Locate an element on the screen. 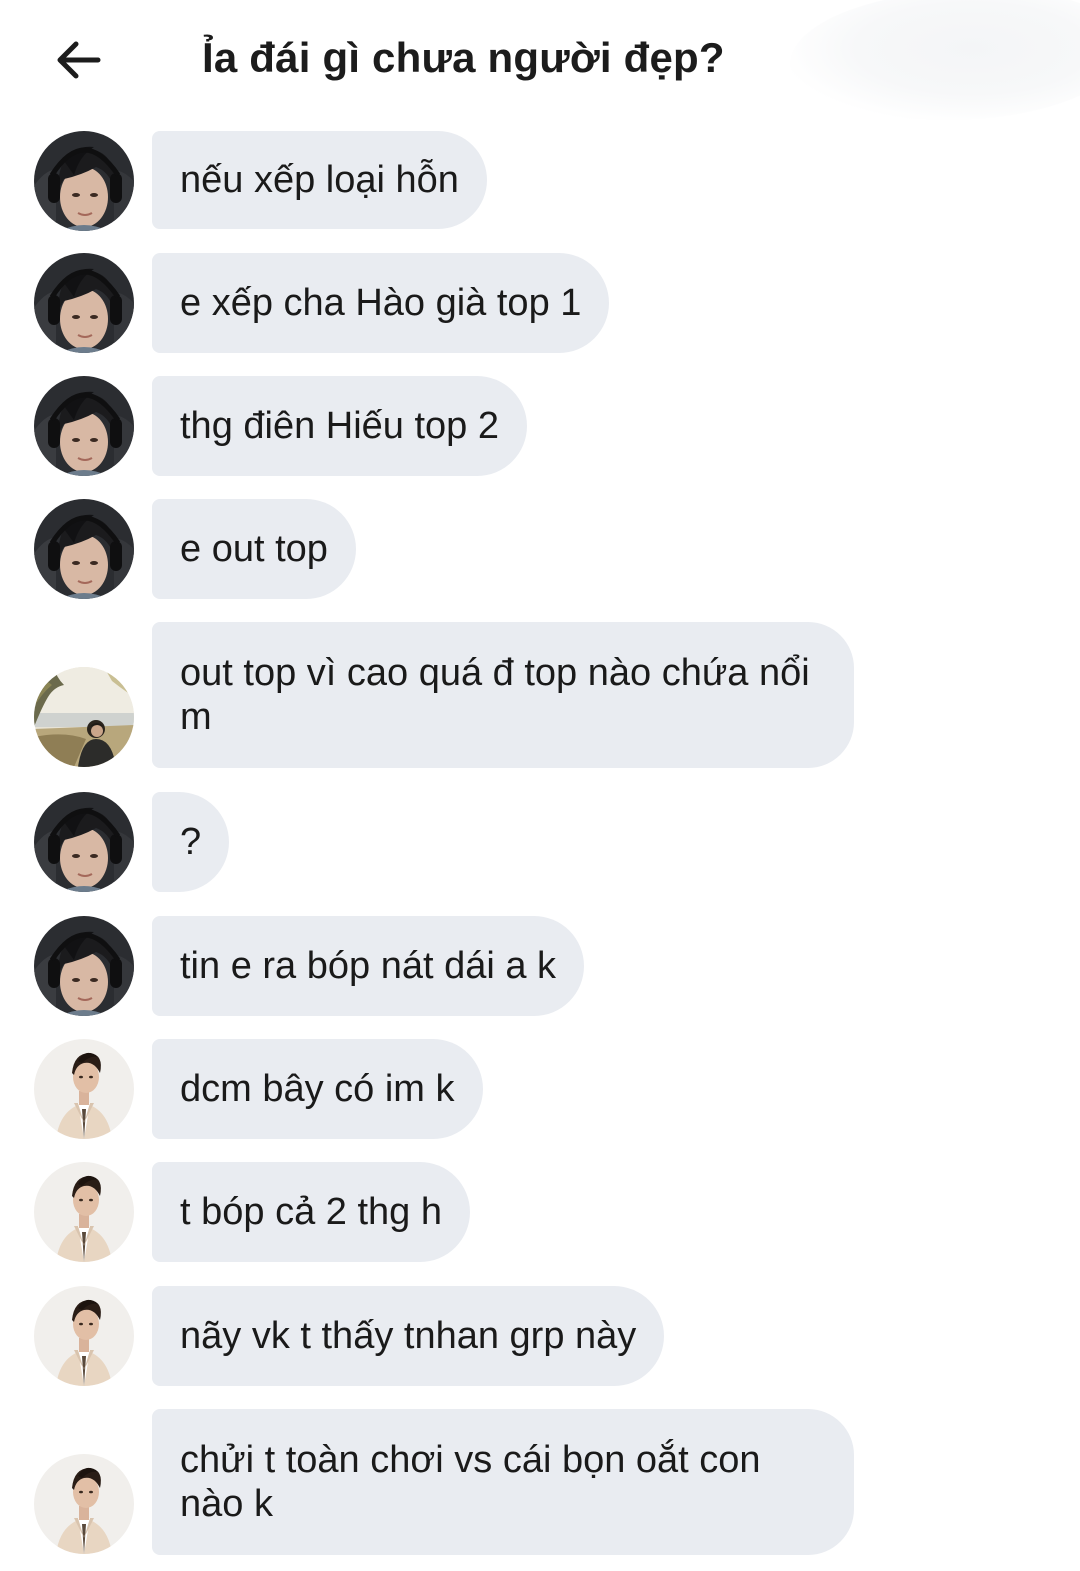  message-bubble: tin e ra bóp nát dái a k is located at coordinates (368, 966).